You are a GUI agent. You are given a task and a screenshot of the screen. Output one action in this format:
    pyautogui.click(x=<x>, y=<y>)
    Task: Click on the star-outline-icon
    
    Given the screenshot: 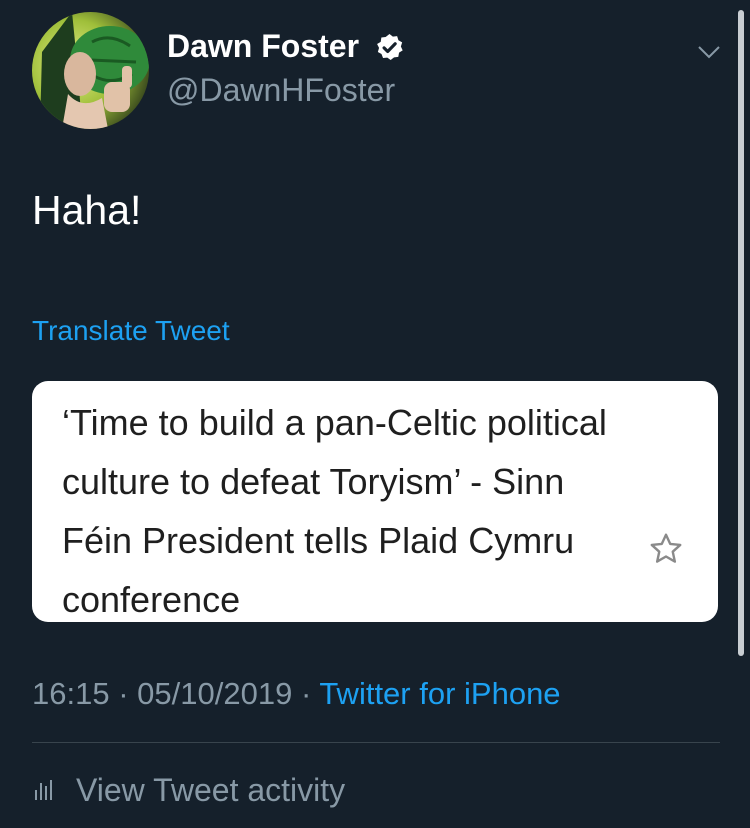 What is the action you would take?
    pyautogui.click(x=666, y=549)
    